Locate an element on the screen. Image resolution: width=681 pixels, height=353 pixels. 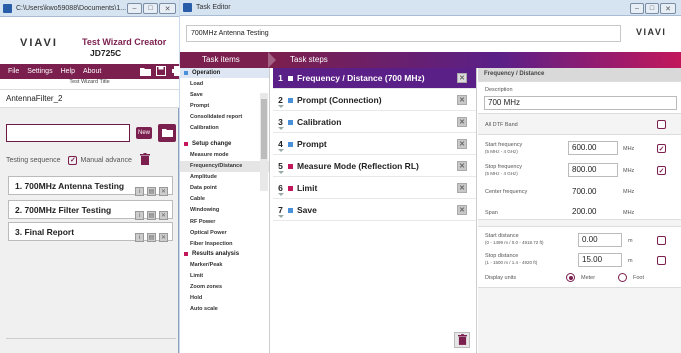
foot-radio is located at coordinates (622, 277).